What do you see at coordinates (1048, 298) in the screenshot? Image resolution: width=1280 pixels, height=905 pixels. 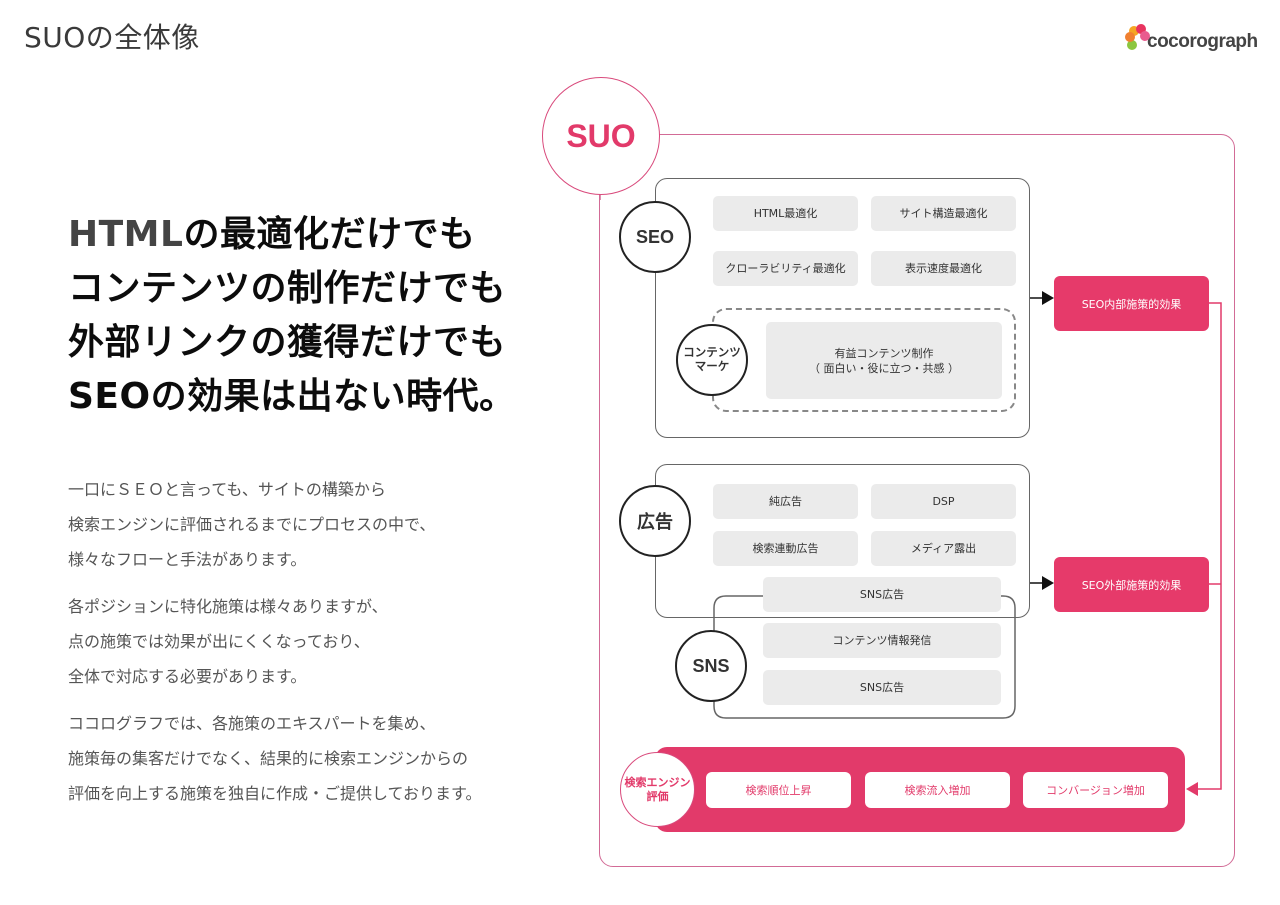 I see `seo-effect-arrow-icon` at bounding box center [1048, 298].